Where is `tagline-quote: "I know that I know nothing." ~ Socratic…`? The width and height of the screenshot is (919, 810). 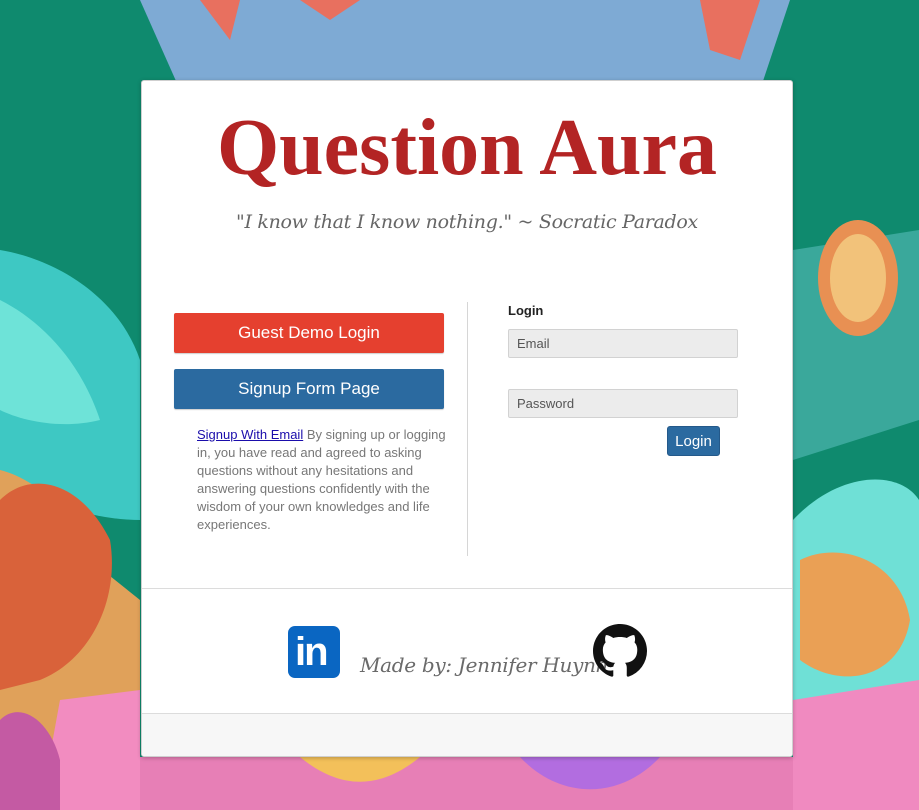 tagline-quote: "I know that I know nothing." ~ Socratic… is located at coordinates (467, 222).